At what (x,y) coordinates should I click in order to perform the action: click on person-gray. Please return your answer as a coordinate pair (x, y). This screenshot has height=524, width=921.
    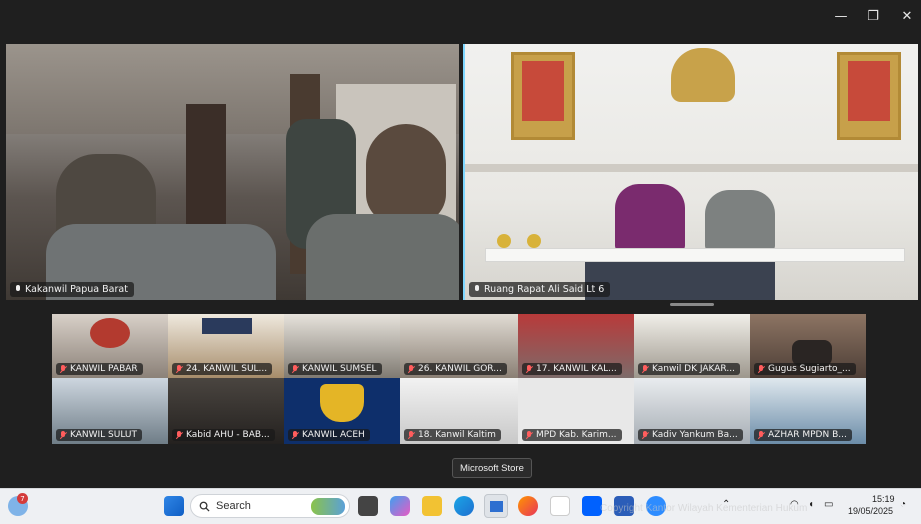
    Looking at the image, I should click on (740, 220).